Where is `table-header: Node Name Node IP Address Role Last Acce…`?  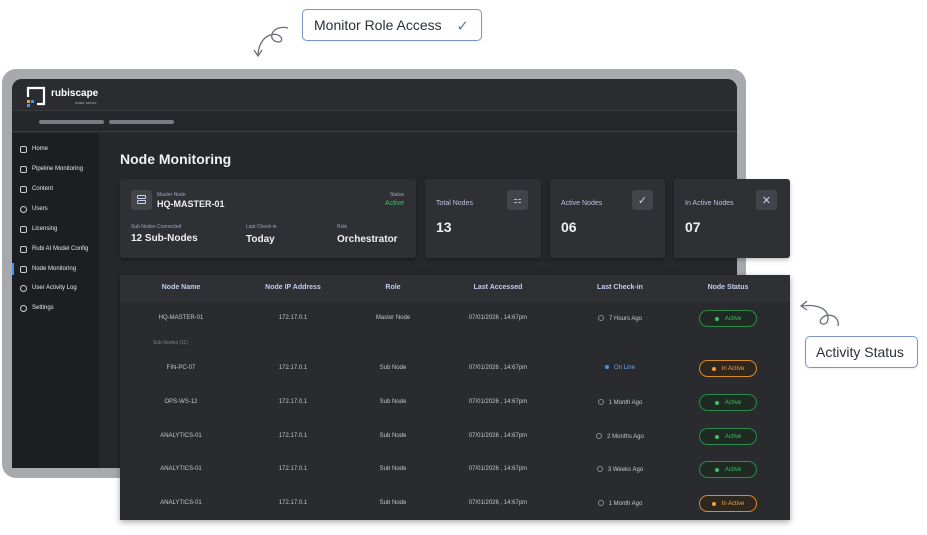
table-header: Node Name Node IP Address Role Last Acce… is located at coordinates (455, 288).